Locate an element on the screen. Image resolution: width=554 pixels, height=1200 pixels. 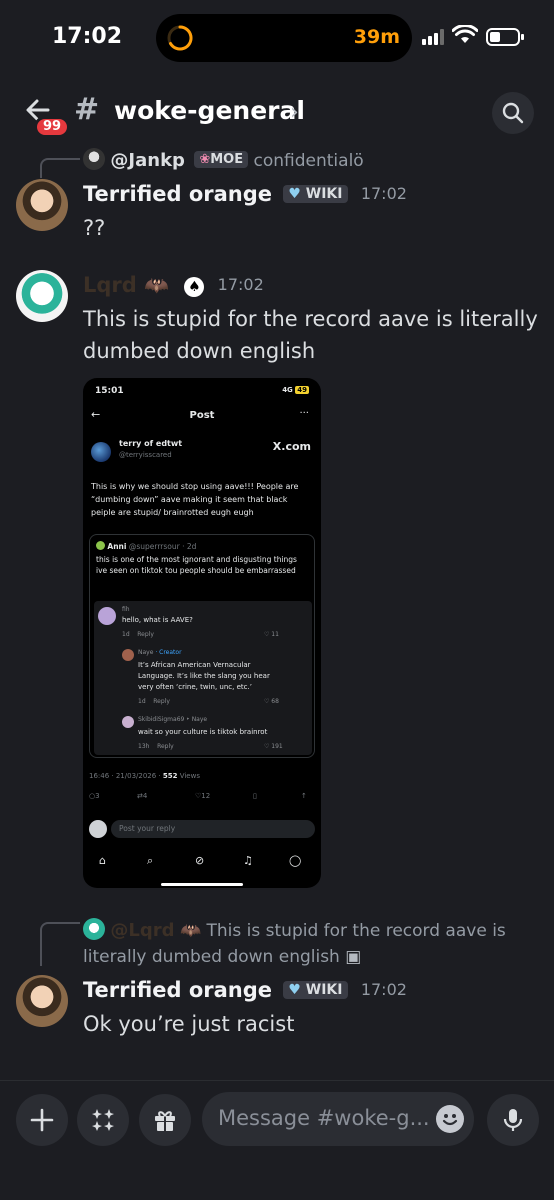
reply-reference: @Jankp ❀MOE confidentialö is located at coordinates (223, 159).